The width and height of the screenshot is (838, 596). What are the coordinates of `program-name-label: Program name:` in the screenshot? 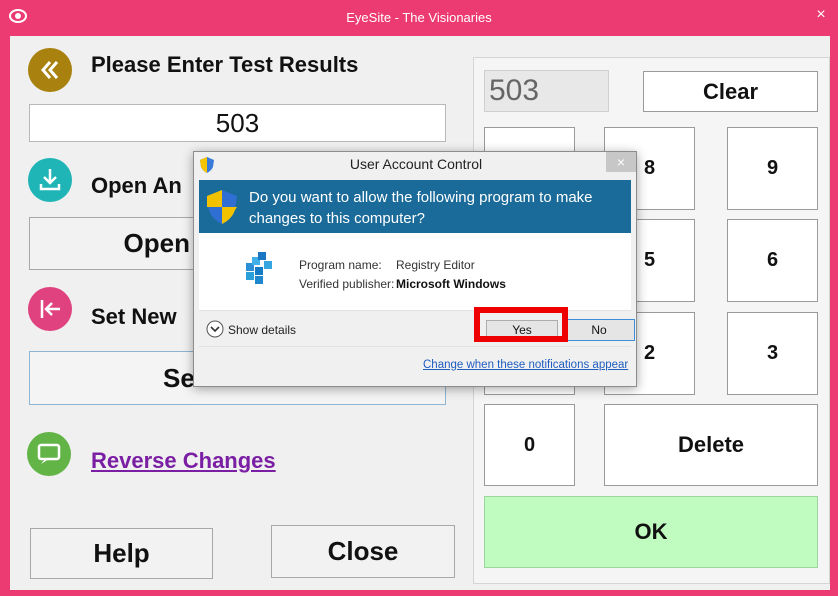 It's located at (340, 265).